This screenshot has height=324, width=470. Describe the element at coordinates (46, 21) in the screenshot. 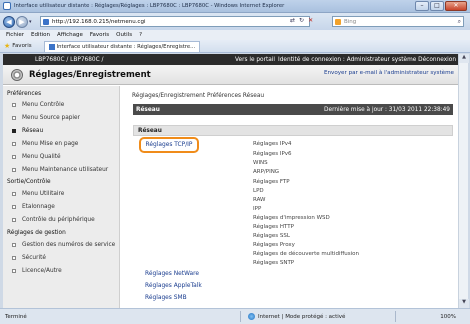

I see `page-icon` at that location.